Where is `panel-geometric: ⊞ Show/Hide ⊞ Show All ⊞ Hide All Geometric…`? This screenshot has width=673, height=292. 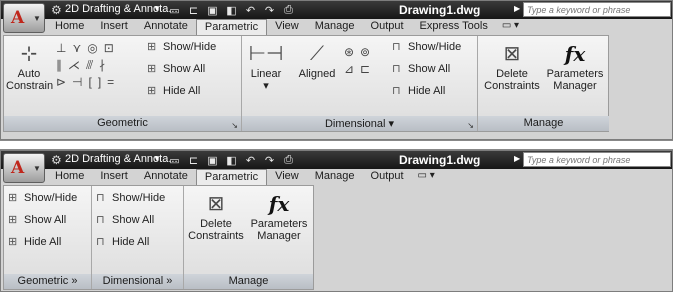
panel-geometric: ⊞ Show/Hide ⊞ Show All ⊞ Hide All Geometric… is located at coordinates (48, 237).